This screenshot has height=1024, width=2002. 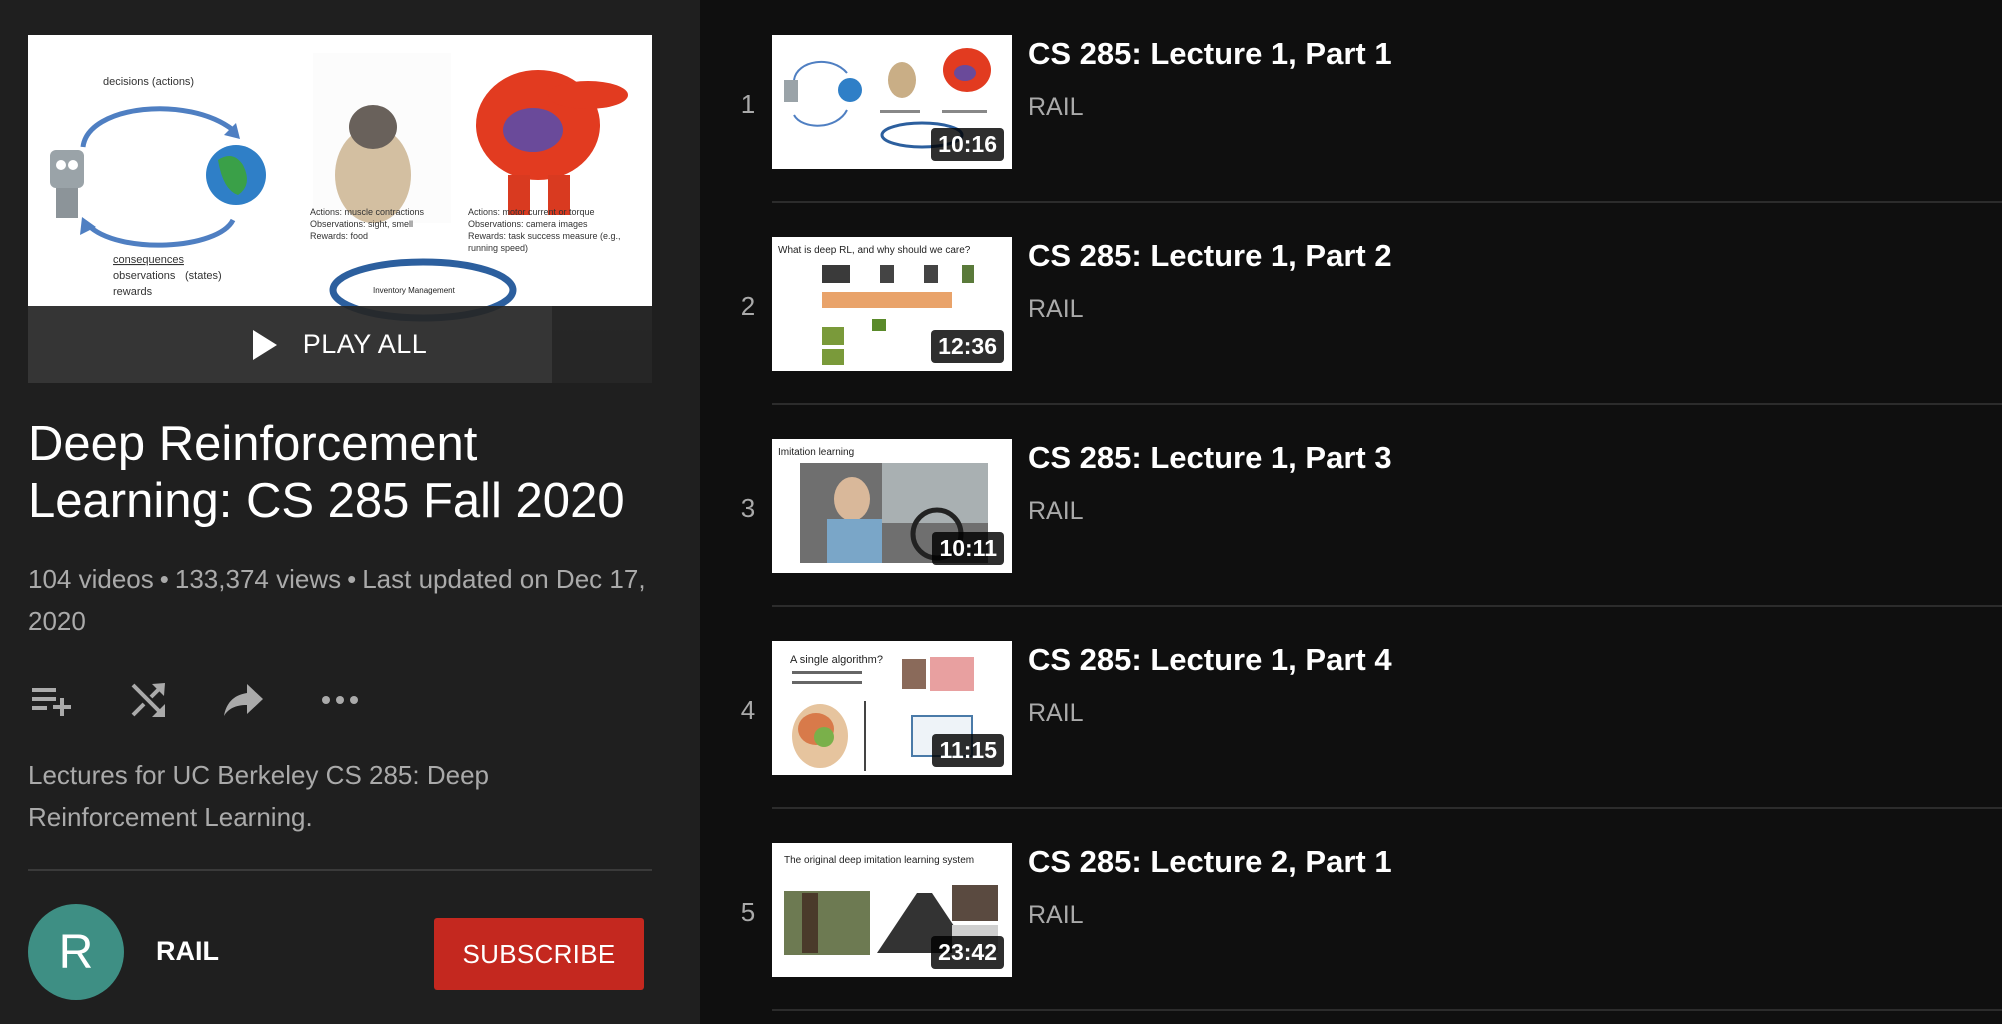 I want to click on svg-text: Rewards: food, so click(x=339, y=236).